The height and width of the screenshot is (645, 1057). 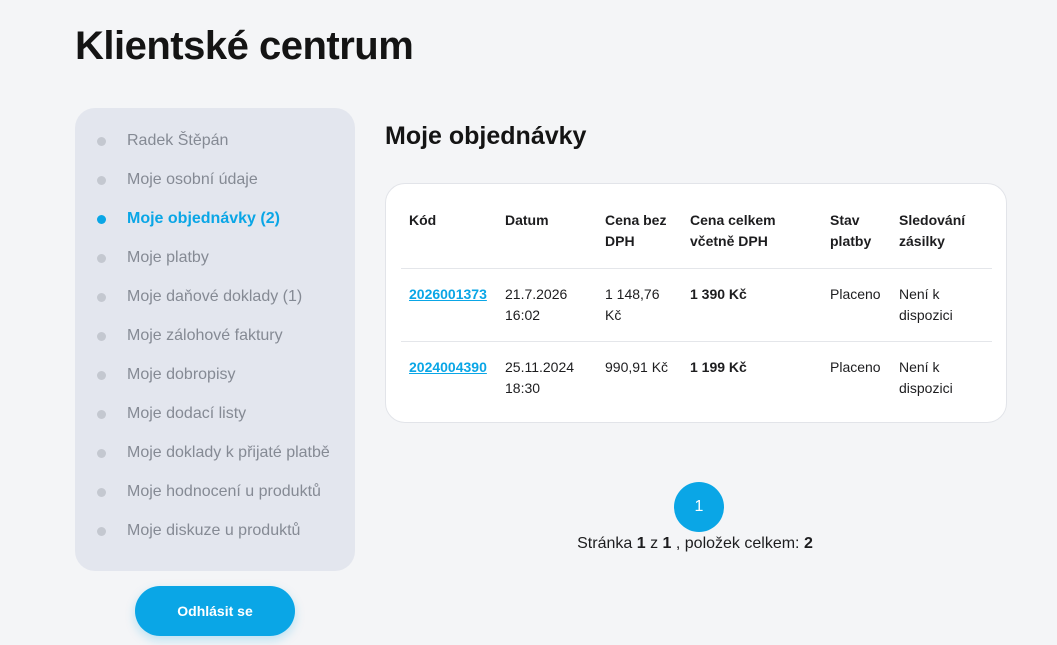 I want to click on sidebar-item-payment-receipts: Moje doklady k přijaté platbě, so click(x=215, y=457).